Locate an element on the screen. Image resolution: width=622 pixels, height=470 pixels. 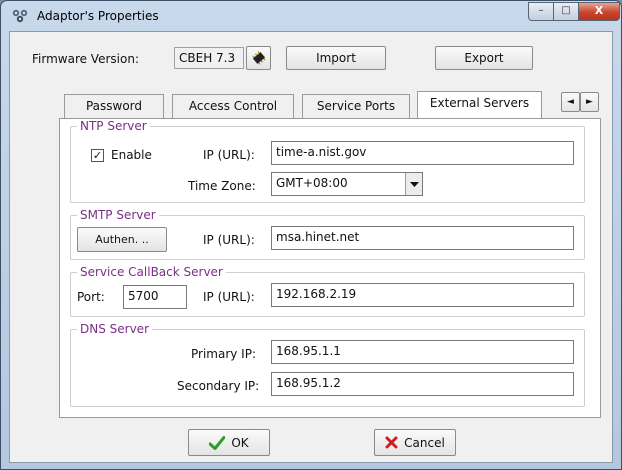
dns-secondary-input: 168.95.1.2 is located at coordinates (422, 384).